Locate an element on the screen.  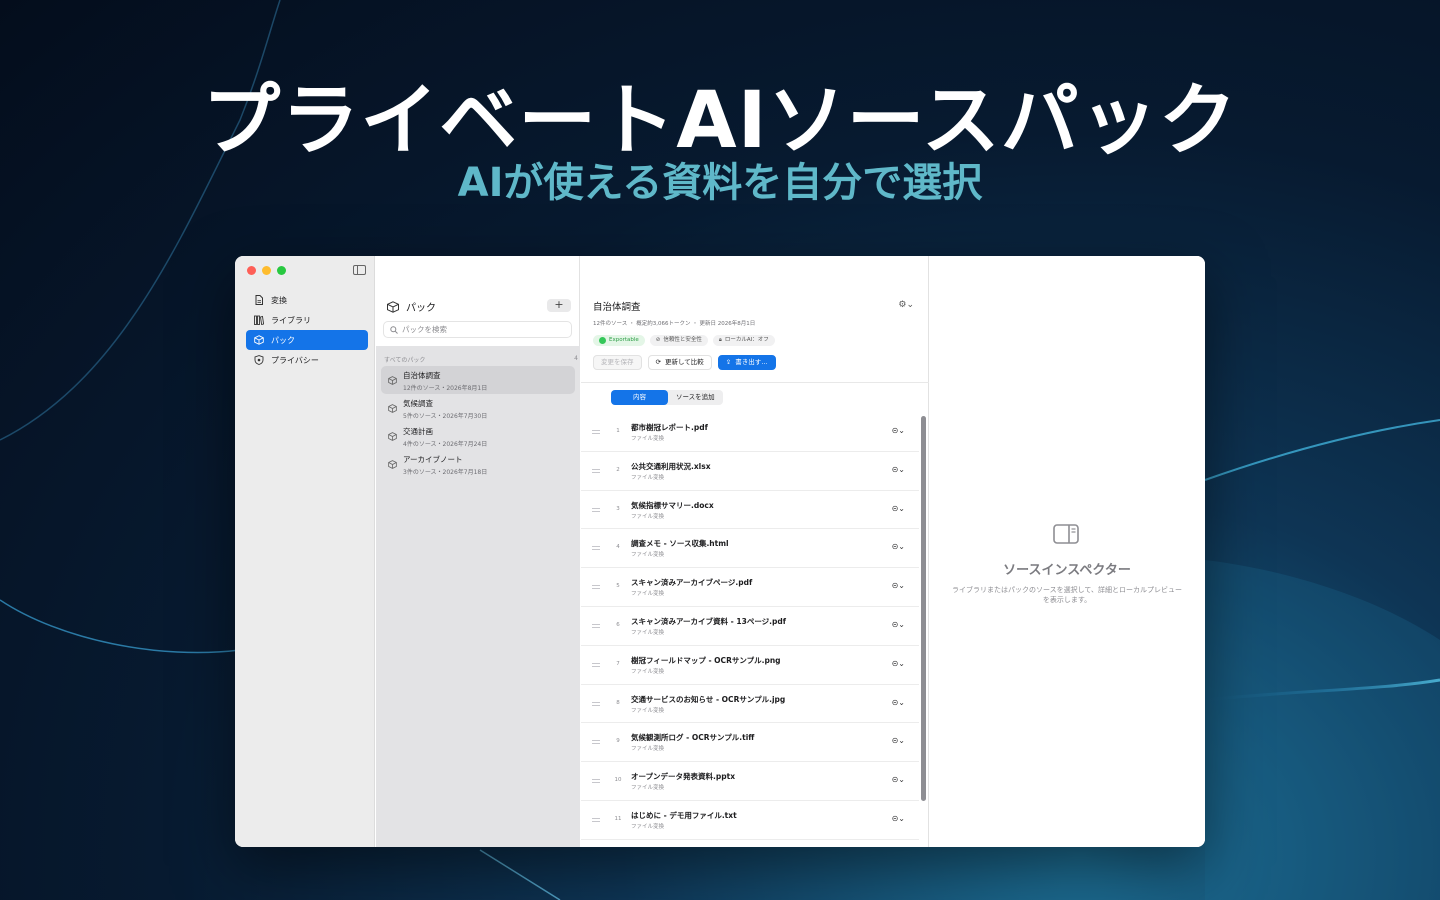
source-row: 10 オープンデータ発表資料.pptx ファイル変換 ⊝⌄ is located at coordinates (750, 781).